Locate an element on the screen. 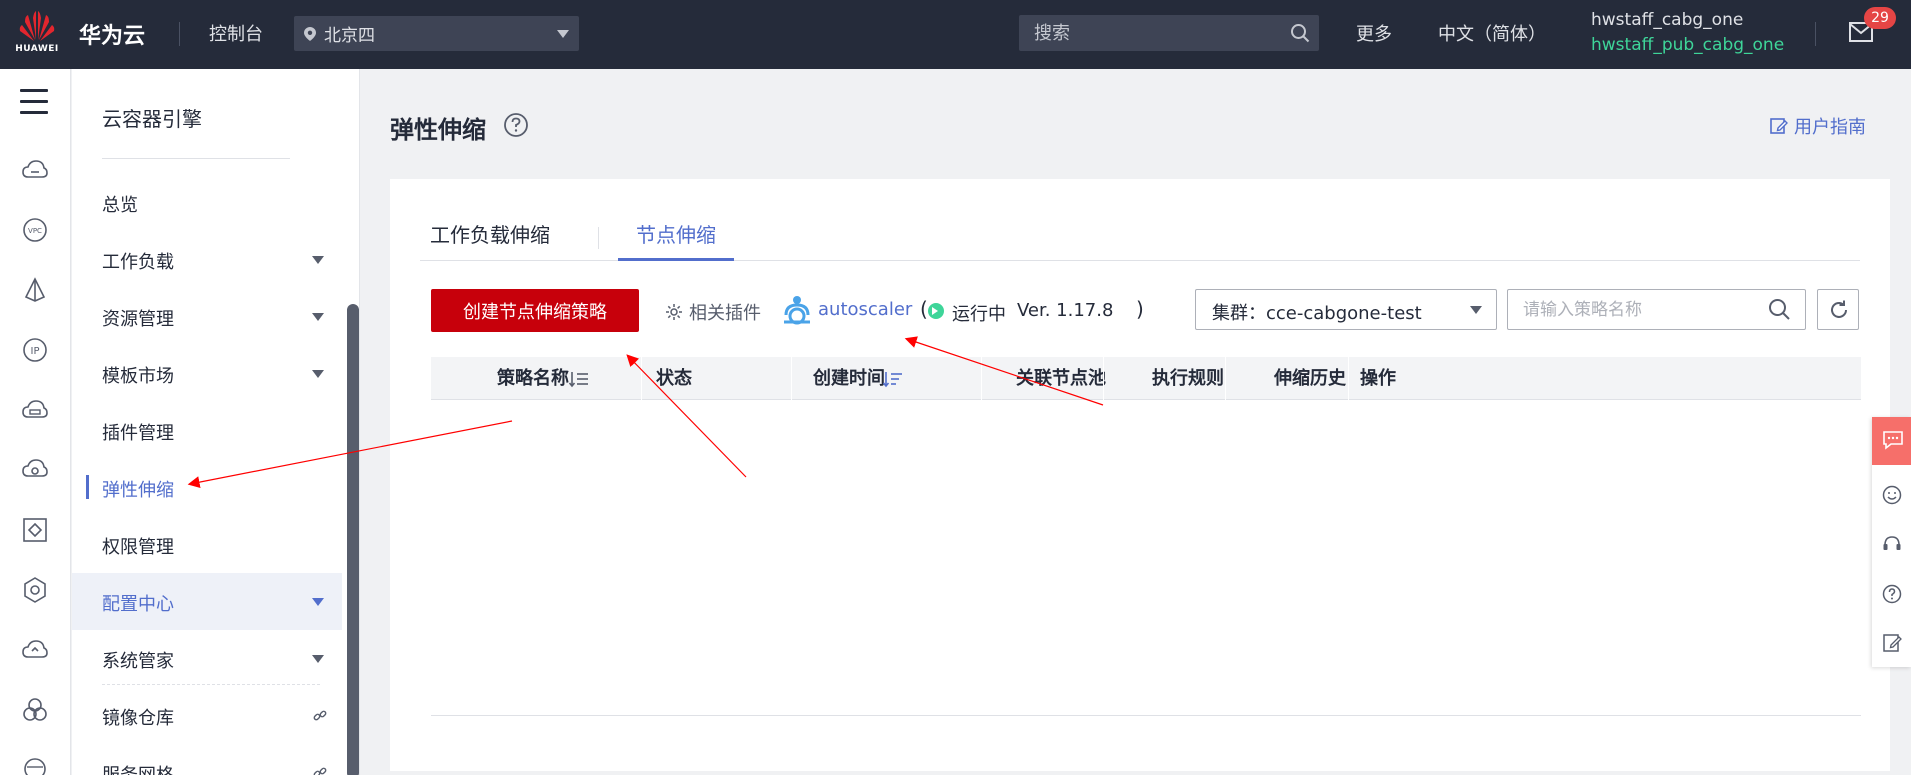 This screenshot has width=1911, height=775. cluster-icon is located at coordinates (35, 710).